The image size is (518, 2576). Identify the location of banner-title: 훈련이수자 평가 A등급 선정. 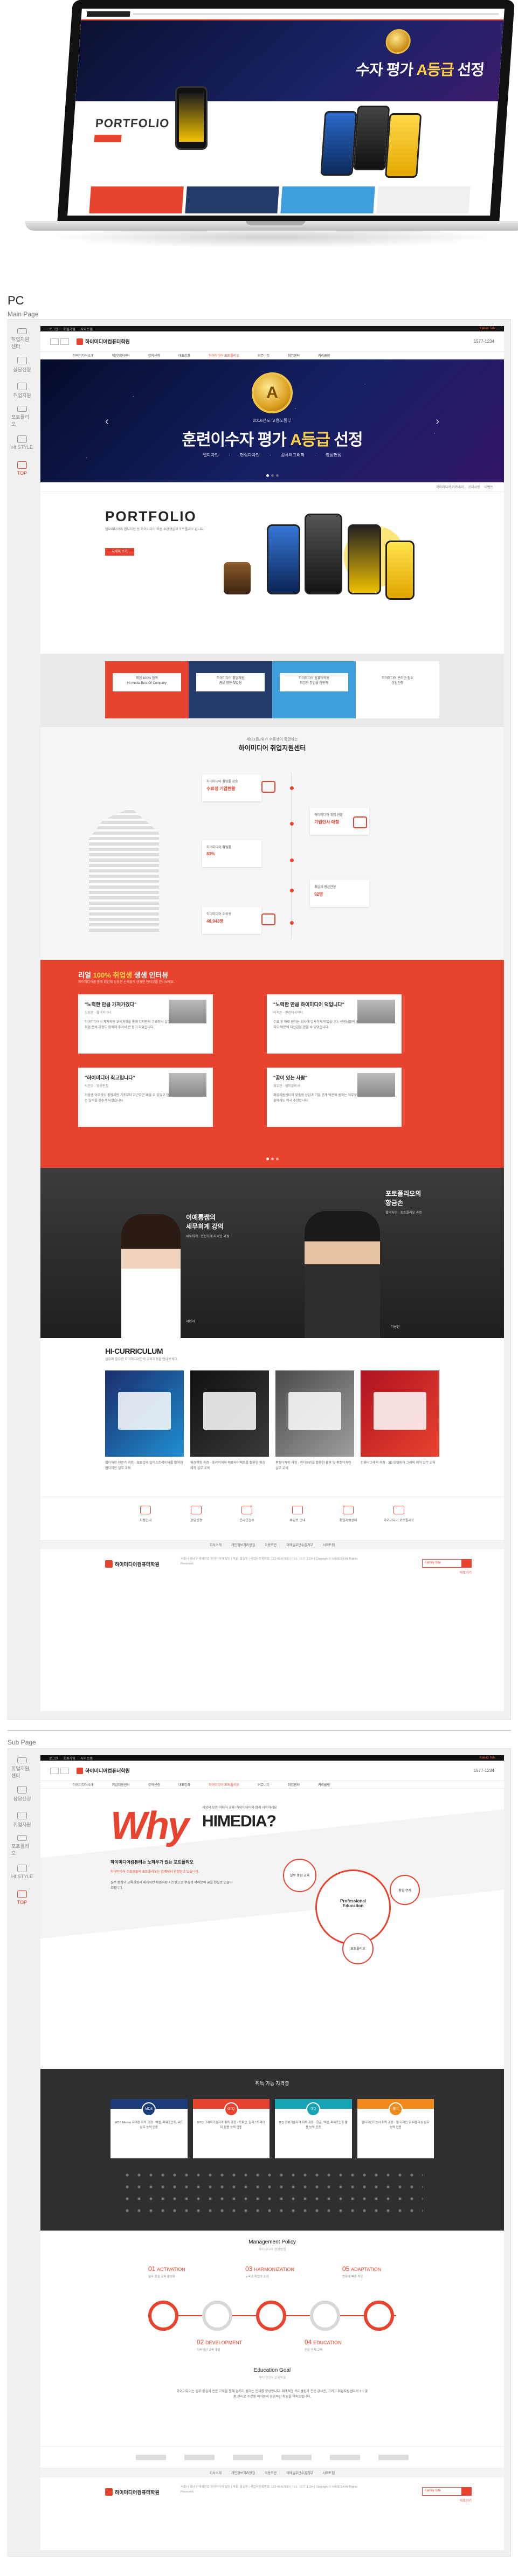
(272, 440).